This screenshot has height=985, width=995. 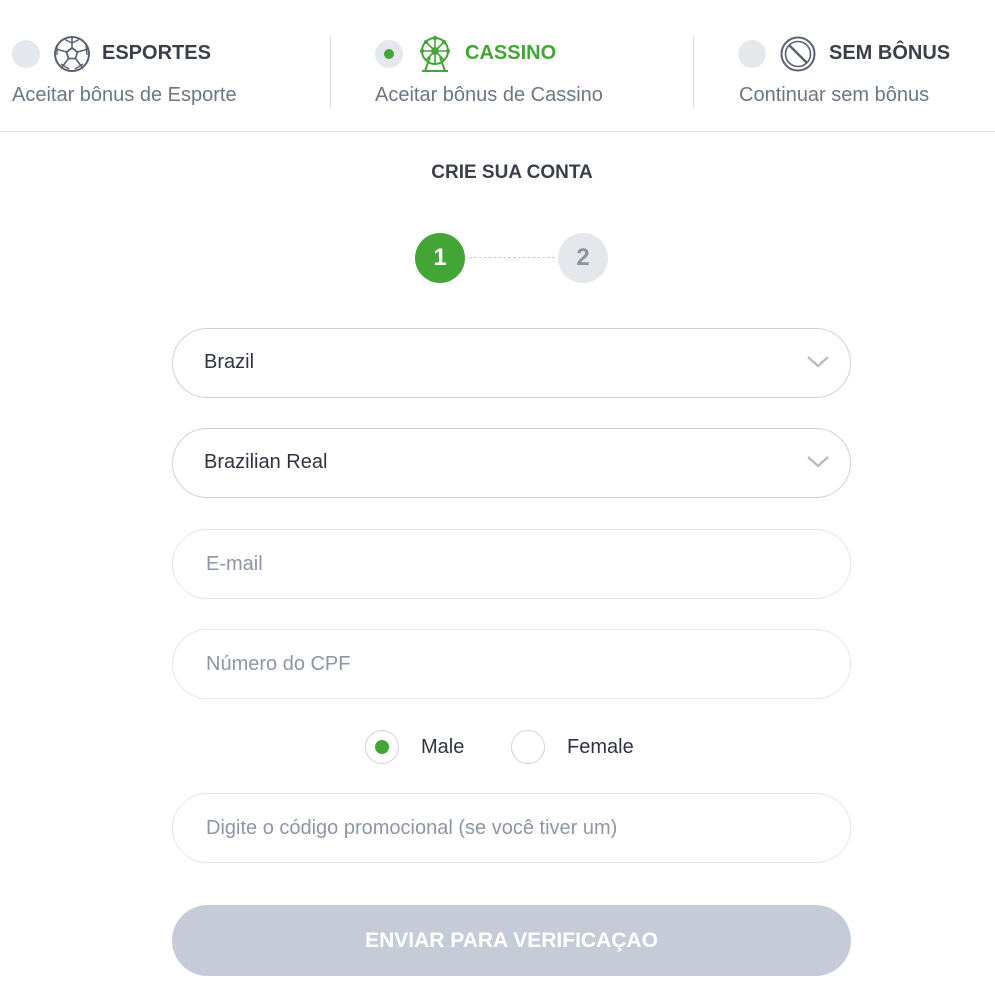 I want to click on promo-field-wrapper, so click(x=511, y=828).